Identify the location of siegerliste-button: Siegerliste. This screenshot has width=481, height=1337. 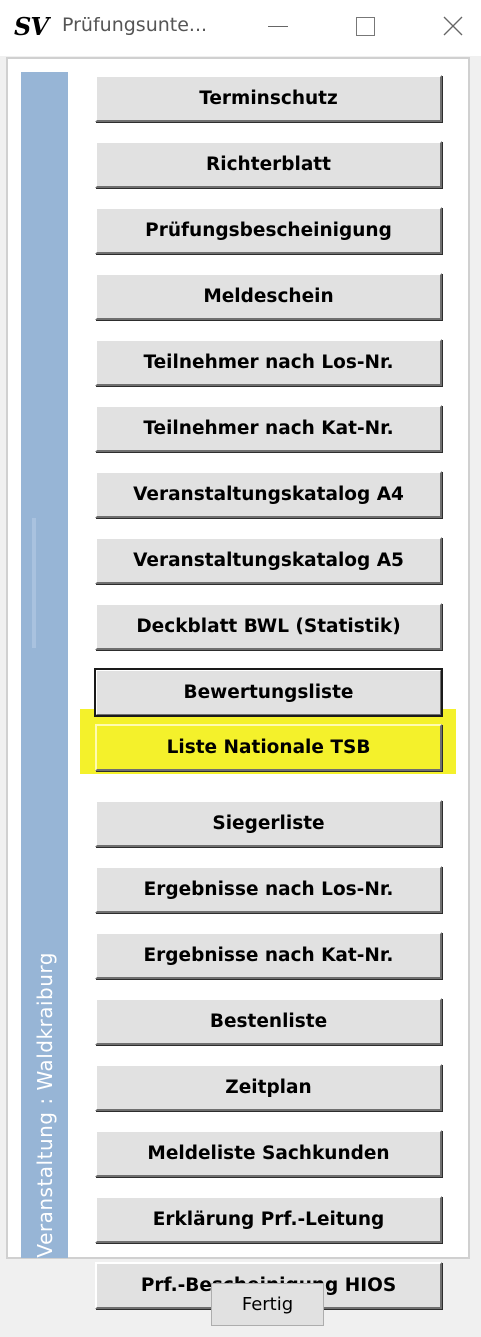
(268, 823).